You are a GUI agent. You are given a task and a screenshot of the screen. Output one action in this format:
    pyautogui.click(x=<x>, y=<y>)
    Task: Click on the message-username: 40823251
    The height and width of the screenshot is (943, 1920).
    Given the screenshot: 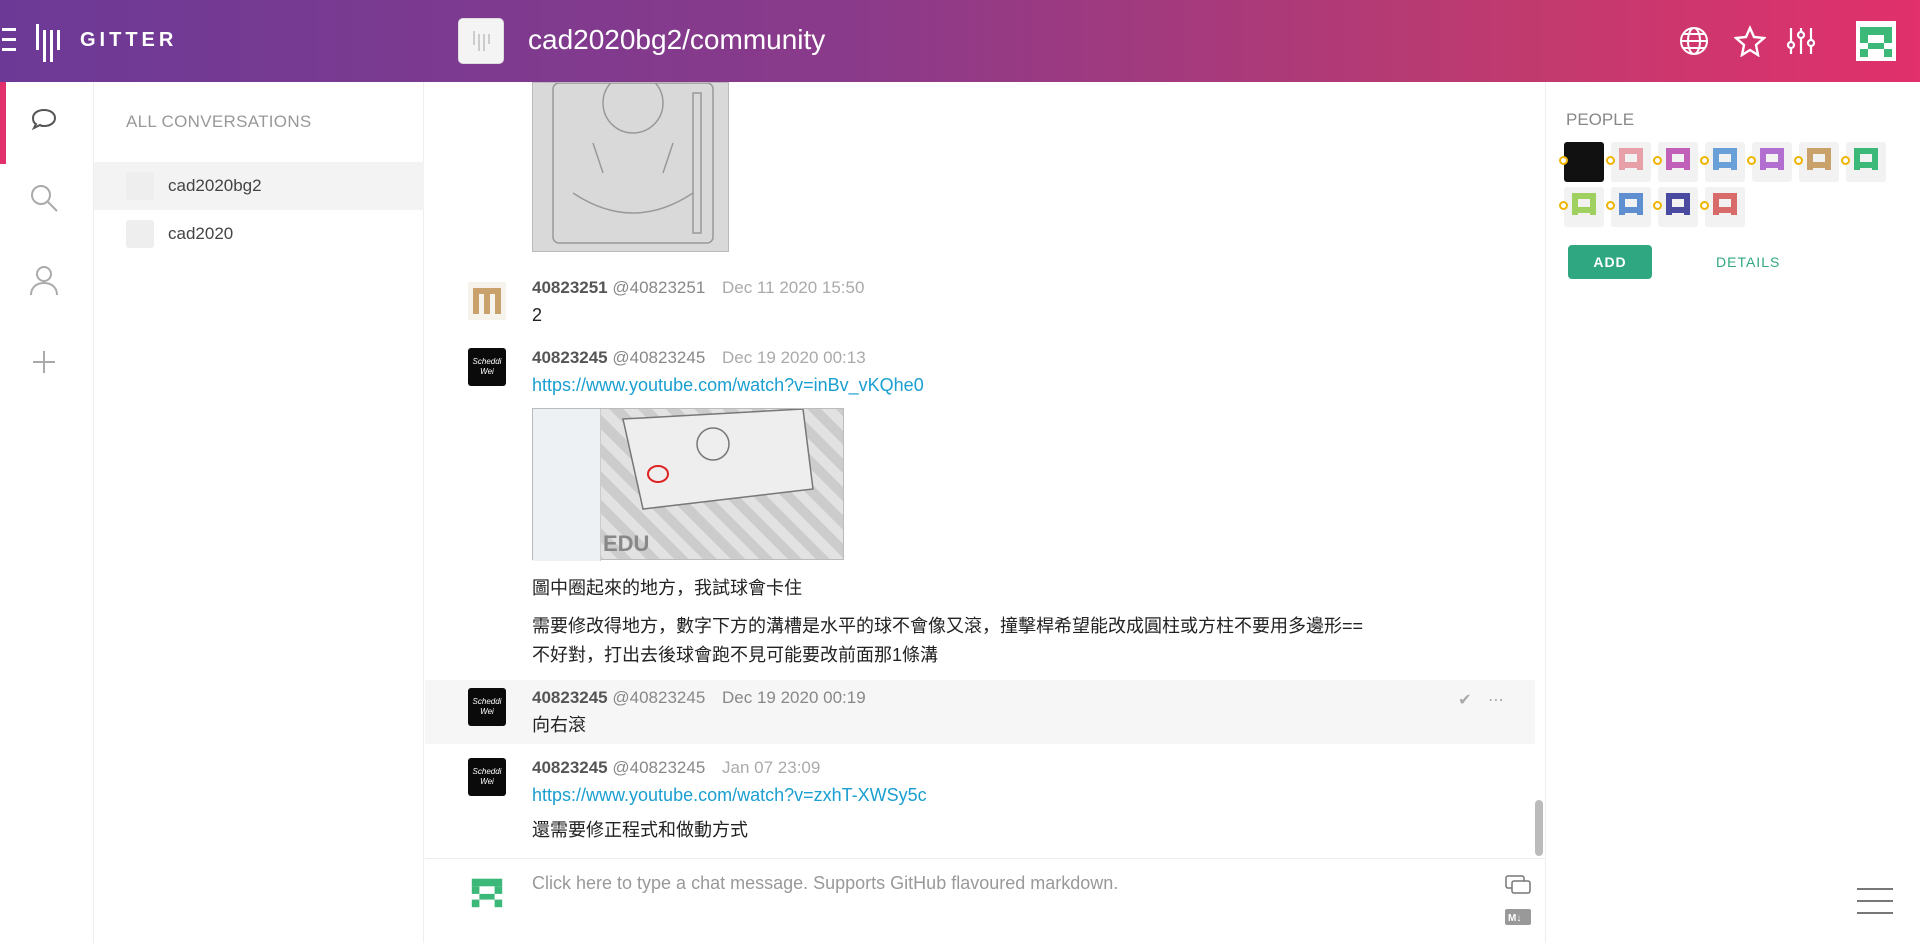 What is the action you would take?
    pyautogui.click(x=570, y=287)
    